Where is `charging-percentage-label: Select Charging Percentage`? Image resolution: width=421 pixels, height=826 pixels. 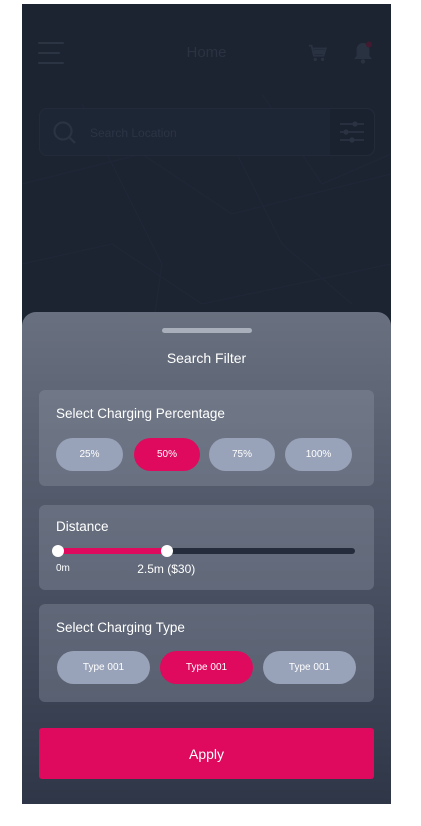
charging-percentage-label: Select Charging Percentage is located at coordinates (140, 413).